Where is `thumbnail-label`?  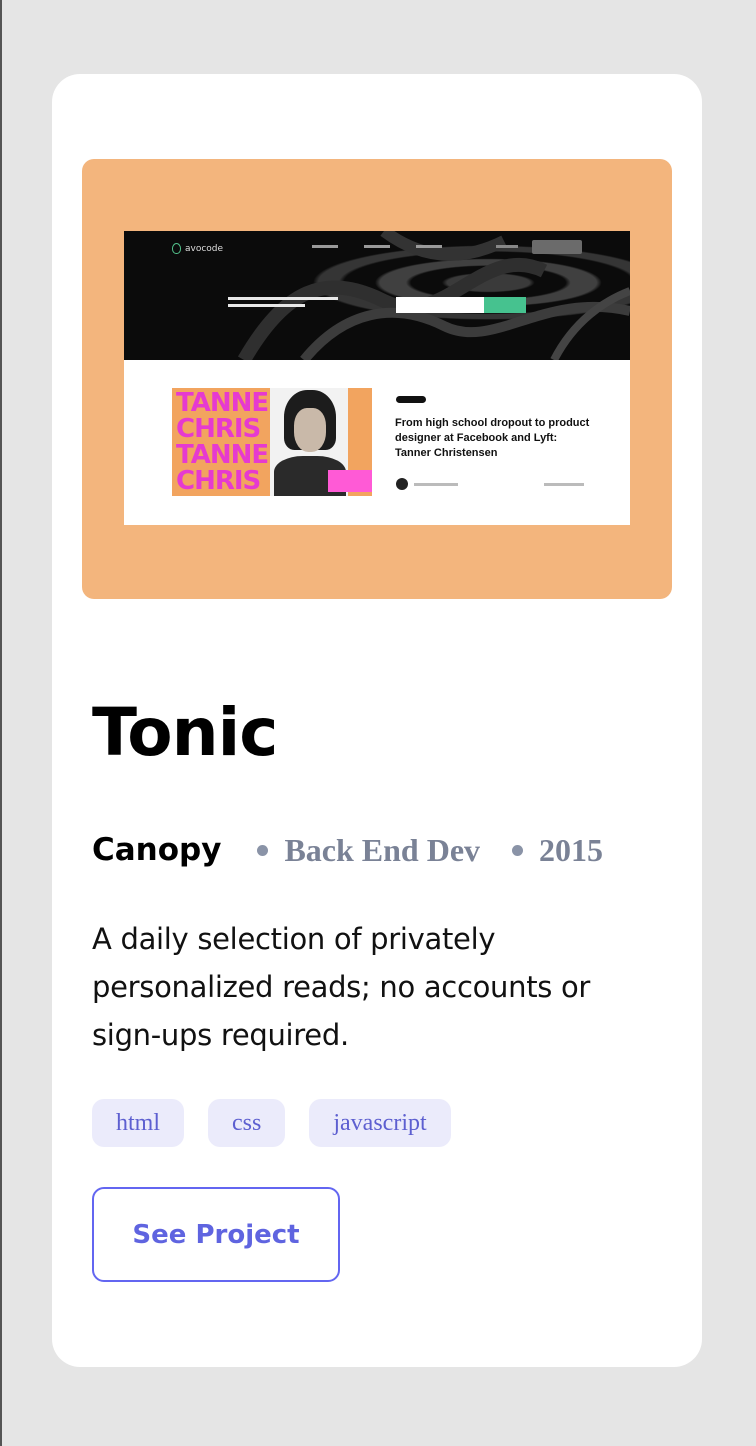 thumbnail-label is located at coordinates (350, 481).